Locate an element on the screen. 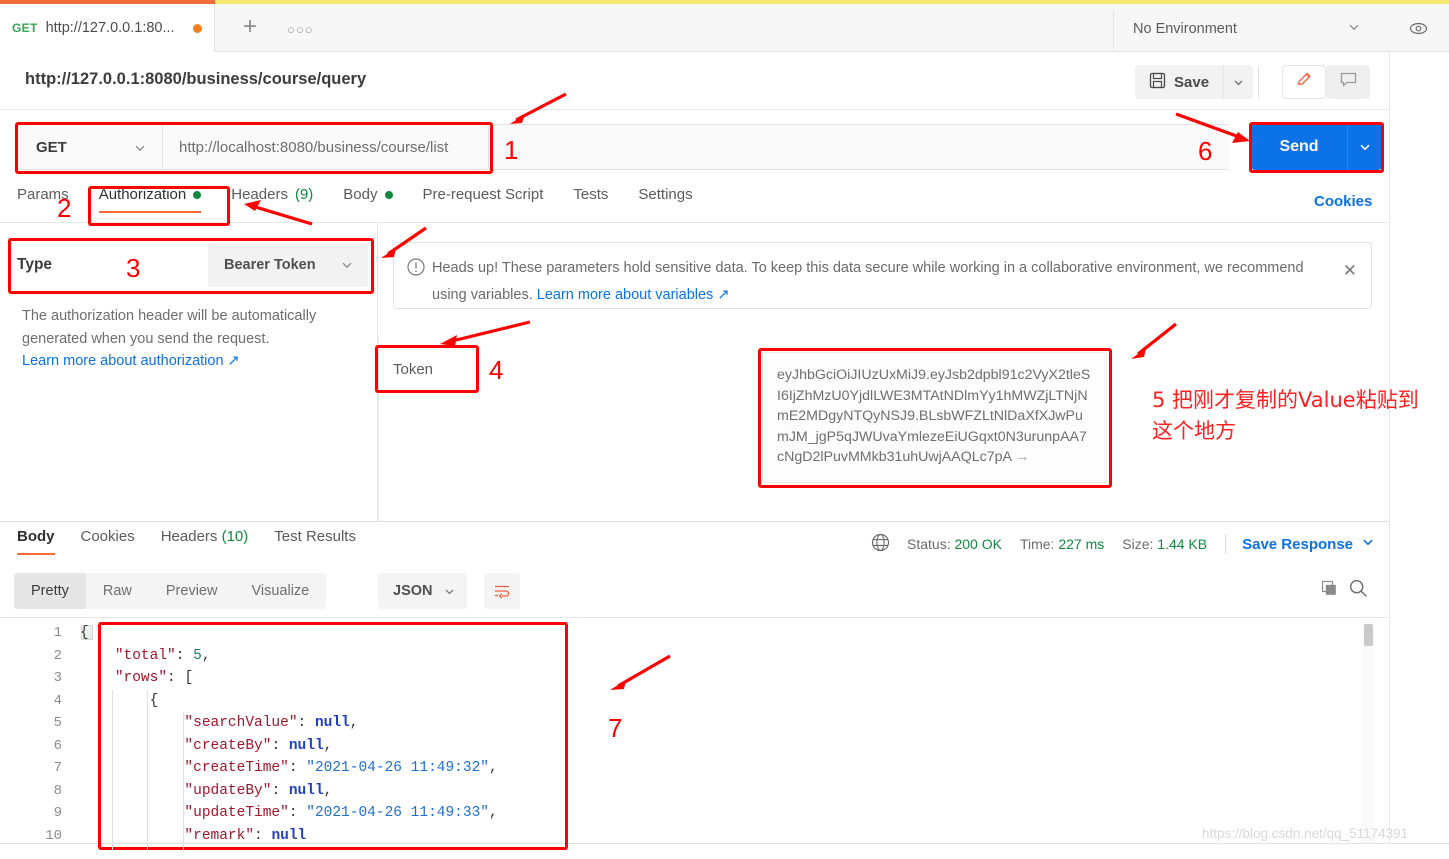 This screenshot has width=1449, height=859. tab-authorization: Authorization is located at coordinates (150, 199).